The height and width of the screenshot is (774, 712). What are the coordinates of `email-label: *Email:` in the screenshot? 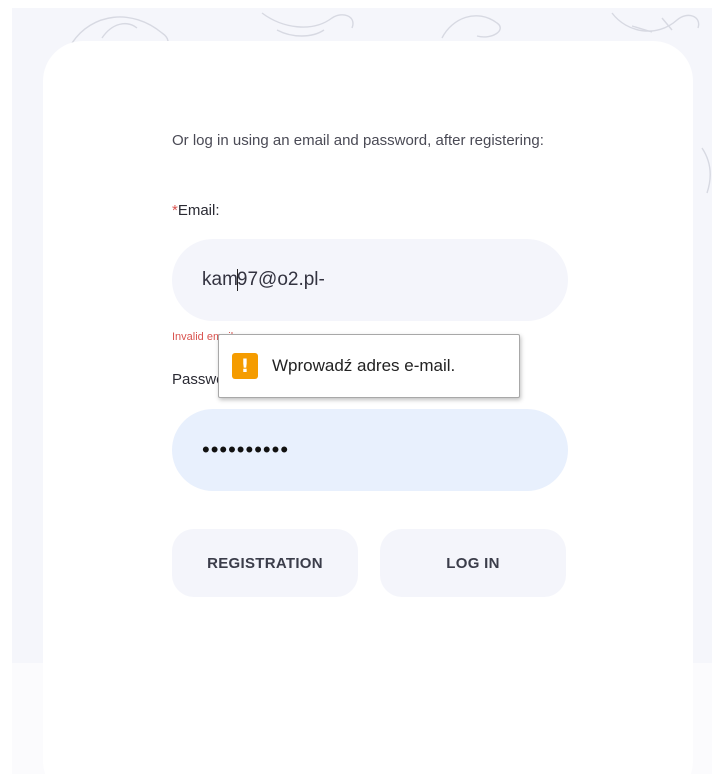 It's located at (196, 210).